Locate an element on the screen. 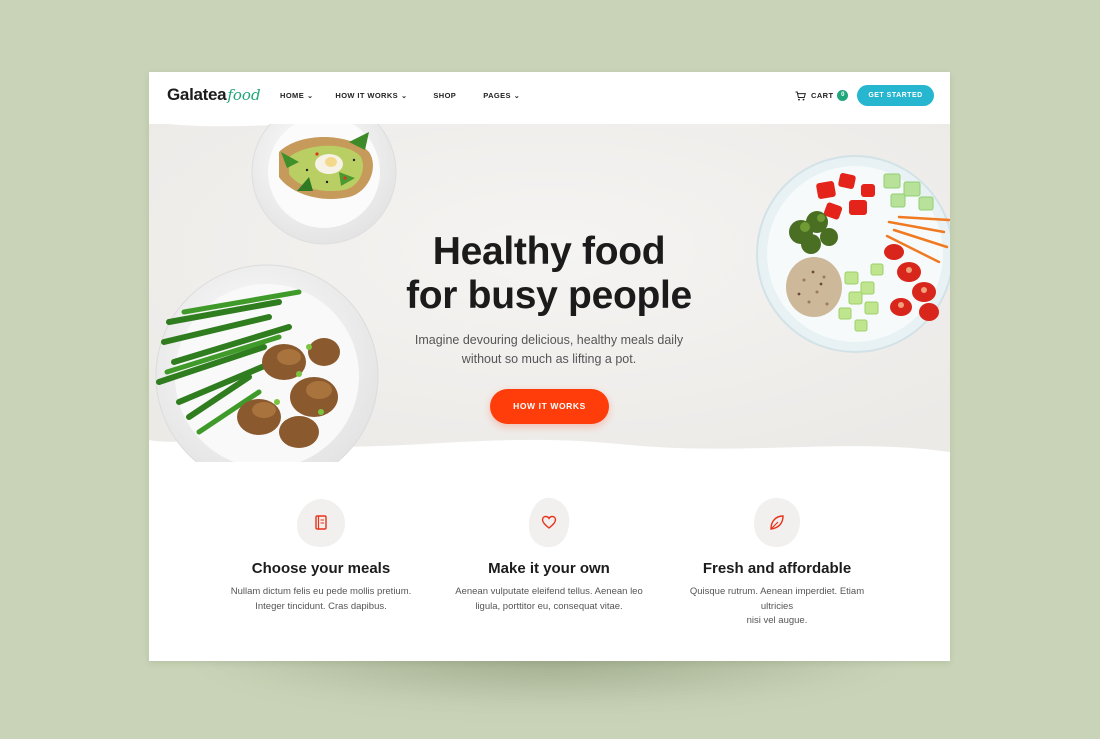 This screenshot has width=1100, height=739. cart-link: CART 0 is located at coordinates (822, 95).